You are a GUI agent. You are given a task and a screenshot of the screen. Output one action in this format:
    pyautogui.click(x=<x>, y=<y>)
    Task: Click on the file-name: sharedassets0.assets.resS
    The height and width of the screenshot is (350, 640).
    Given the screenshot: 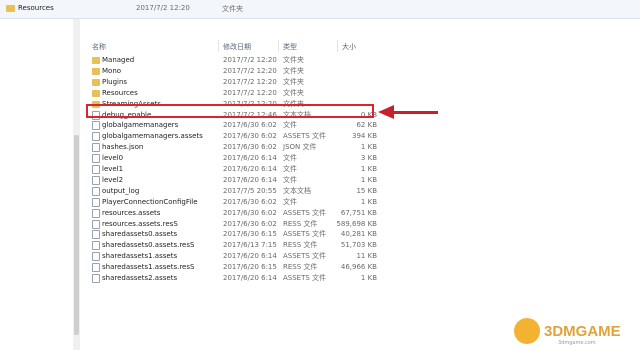 What is the action you would take?
    pyautogui.click(x=148, y=245)
    